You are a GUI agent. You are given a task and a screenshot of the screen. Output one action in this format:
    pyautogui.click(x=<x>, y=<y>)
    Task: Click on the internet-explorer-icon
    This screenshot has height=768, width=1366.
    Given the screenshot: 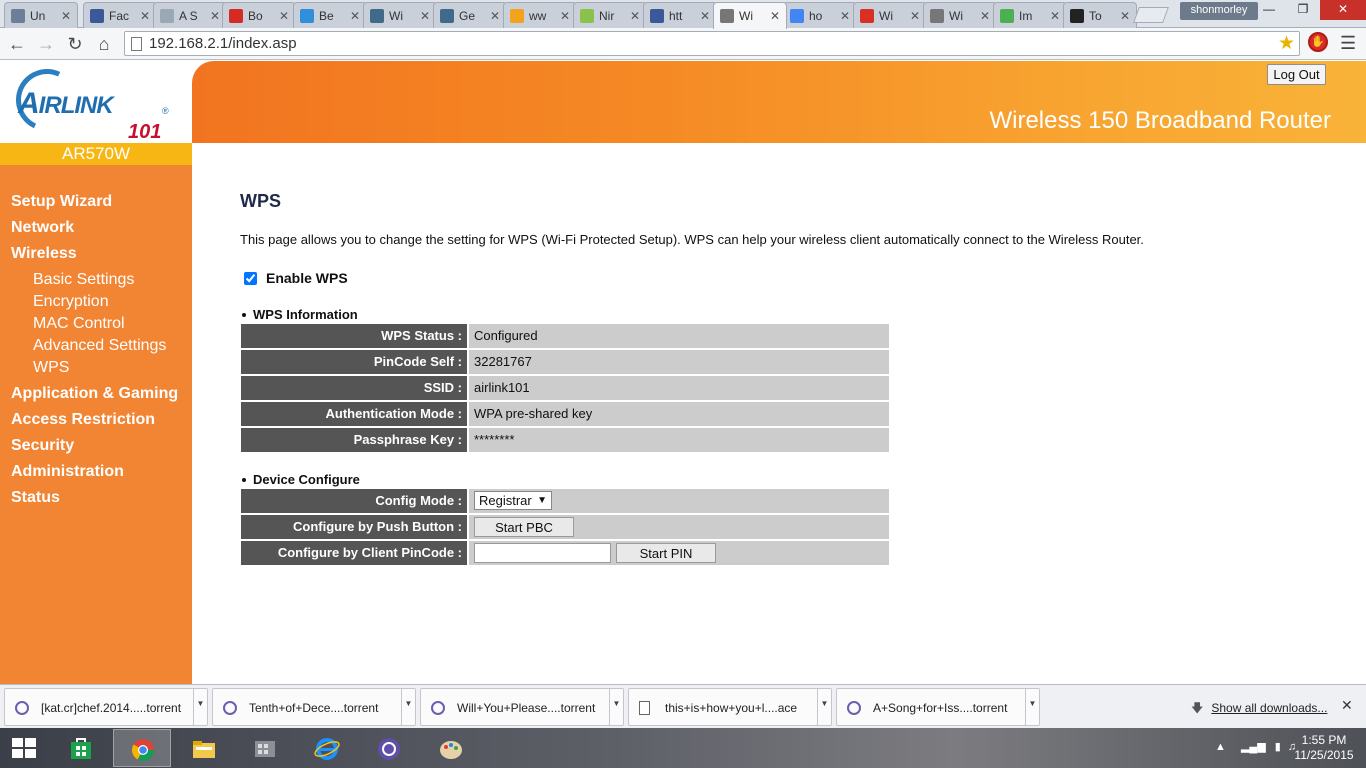 What is the action you would take?
    pyautogui.click(x=327, y=748)
    